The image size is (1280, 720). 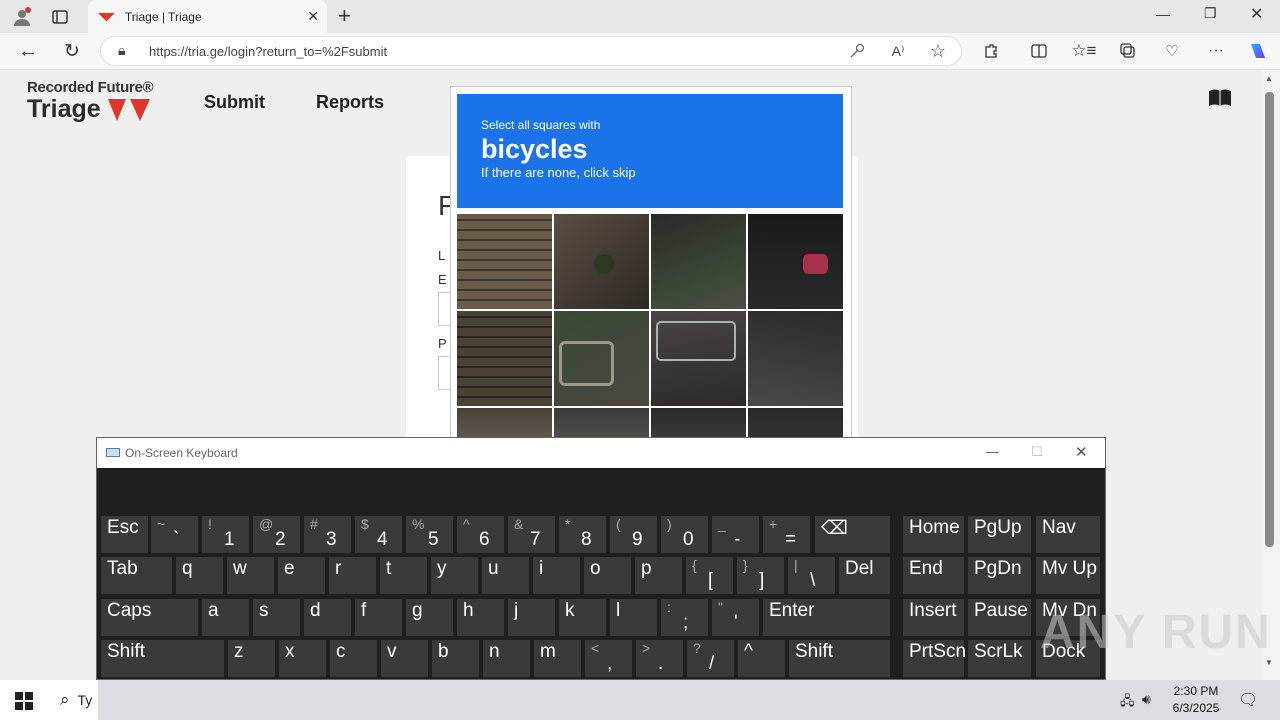 What do you see at coordinates (344, 16) in the screenshot?
I see `new-tab-icon: +` at bounding box center [344, 16].